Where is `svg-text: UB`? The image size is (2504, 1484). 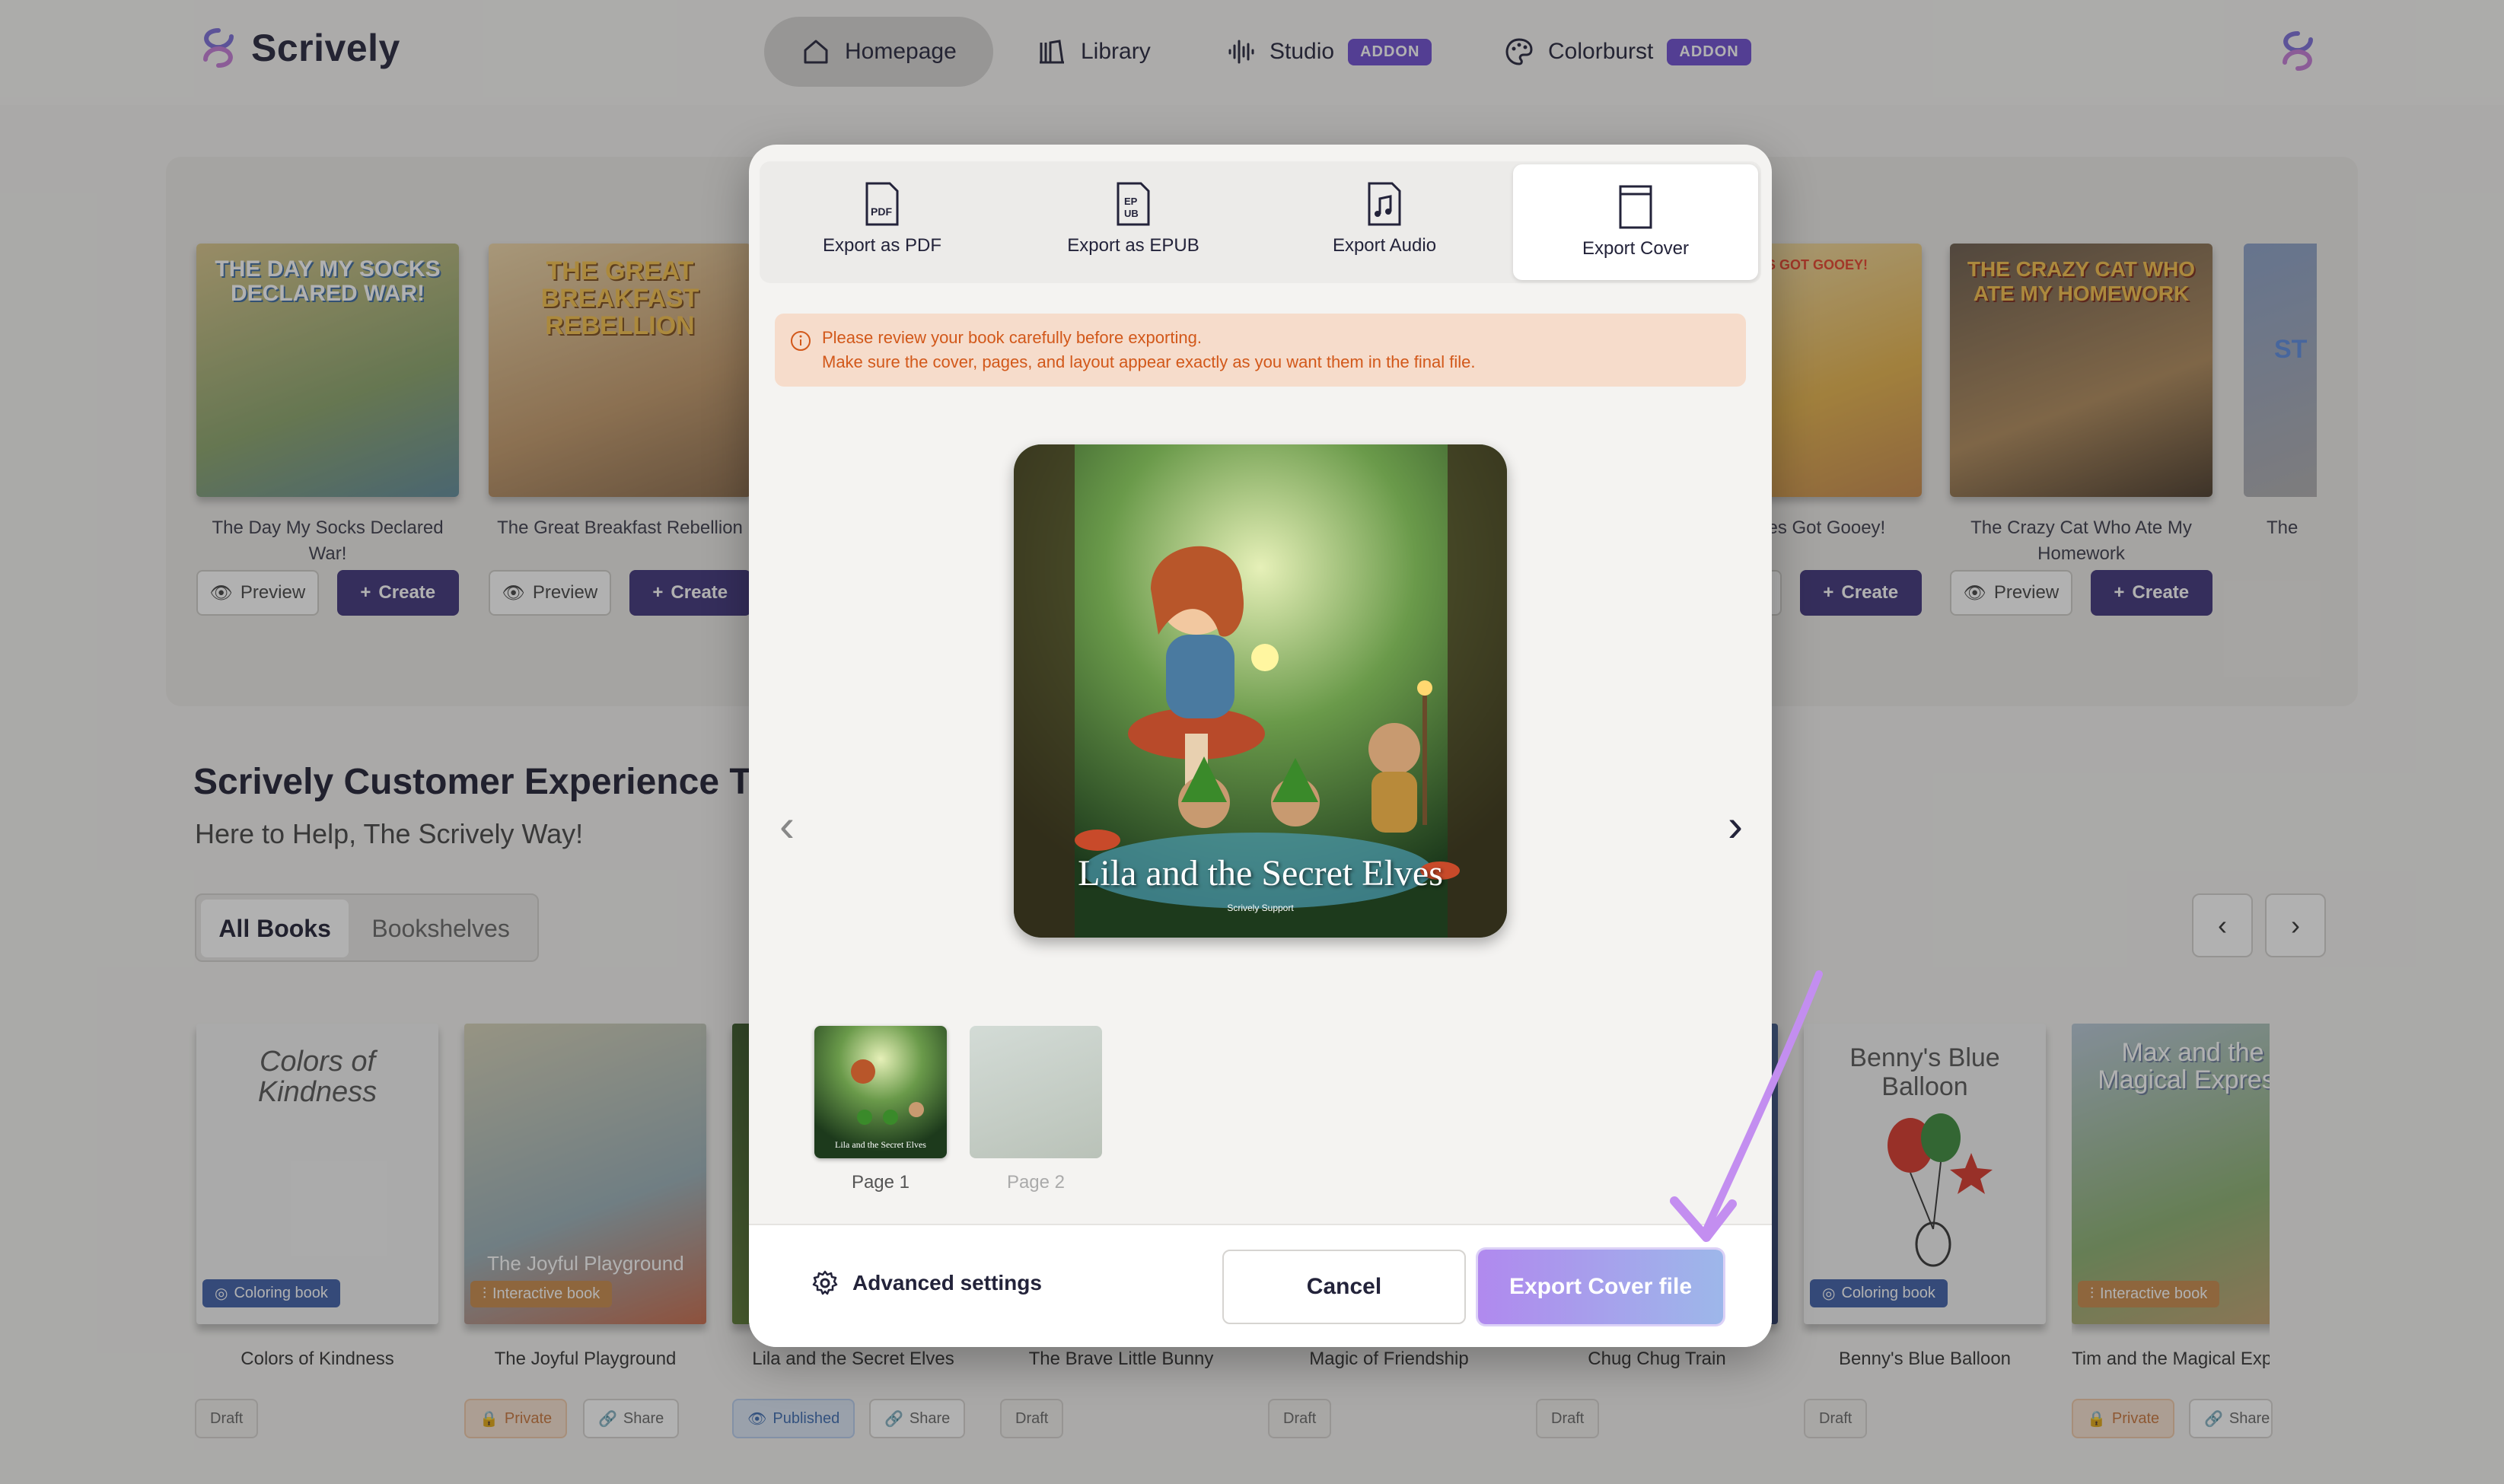
svg-text: UB is located at coordinates (1131, 213).